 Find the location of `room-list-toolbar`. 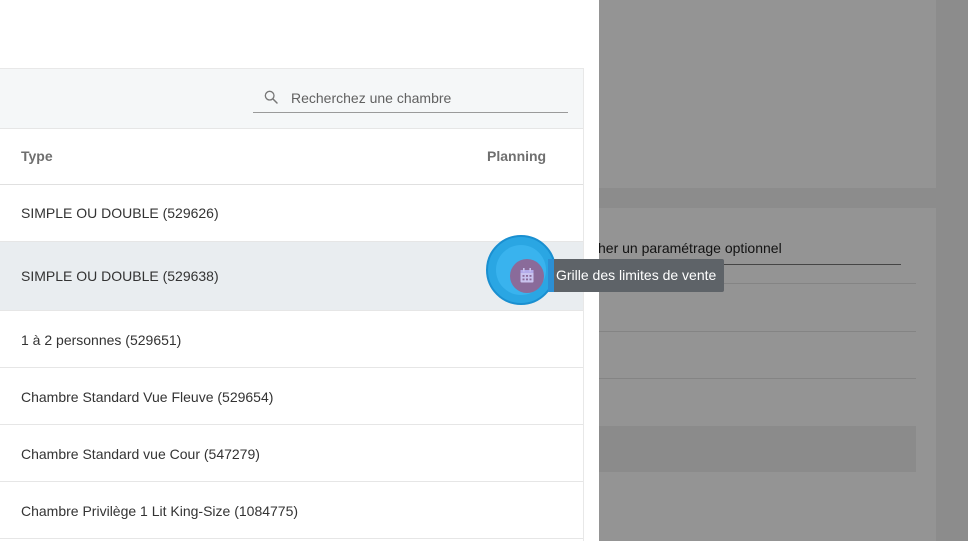

room-list-toolbar is located at coordinates (291, 98).